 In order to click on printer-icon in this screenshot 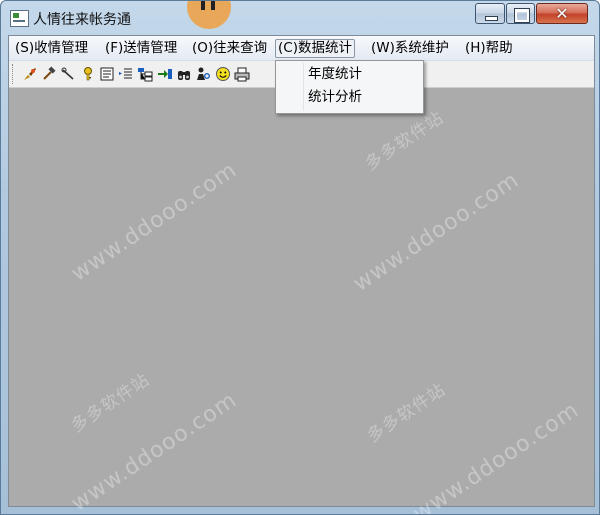, I will do `click(242, 73)`.